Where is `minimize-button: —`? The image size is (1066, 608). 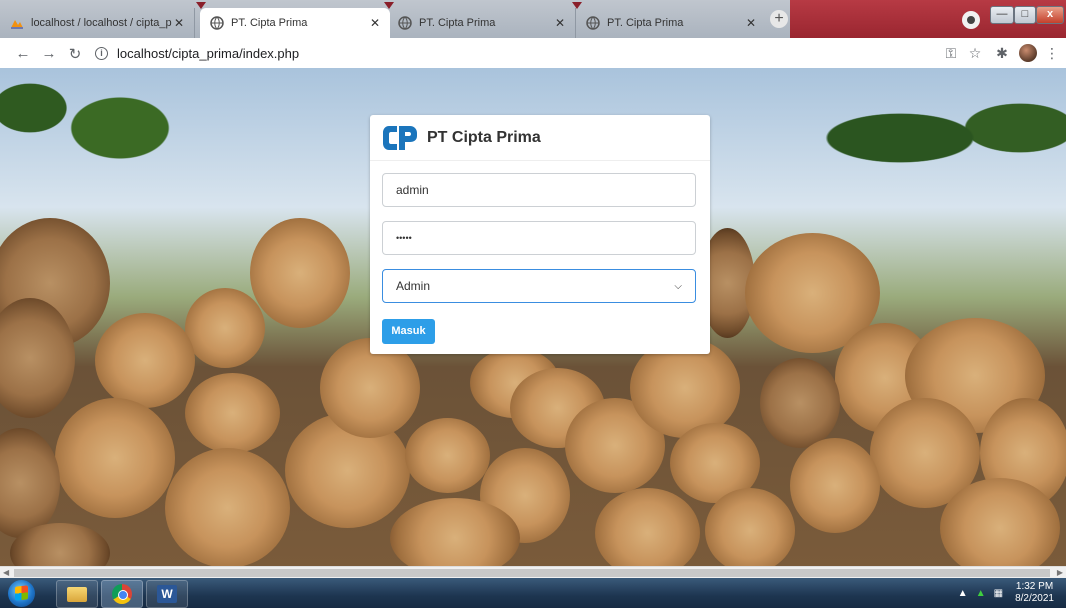
minimize-button: — is located at coordinates (1002, 15).